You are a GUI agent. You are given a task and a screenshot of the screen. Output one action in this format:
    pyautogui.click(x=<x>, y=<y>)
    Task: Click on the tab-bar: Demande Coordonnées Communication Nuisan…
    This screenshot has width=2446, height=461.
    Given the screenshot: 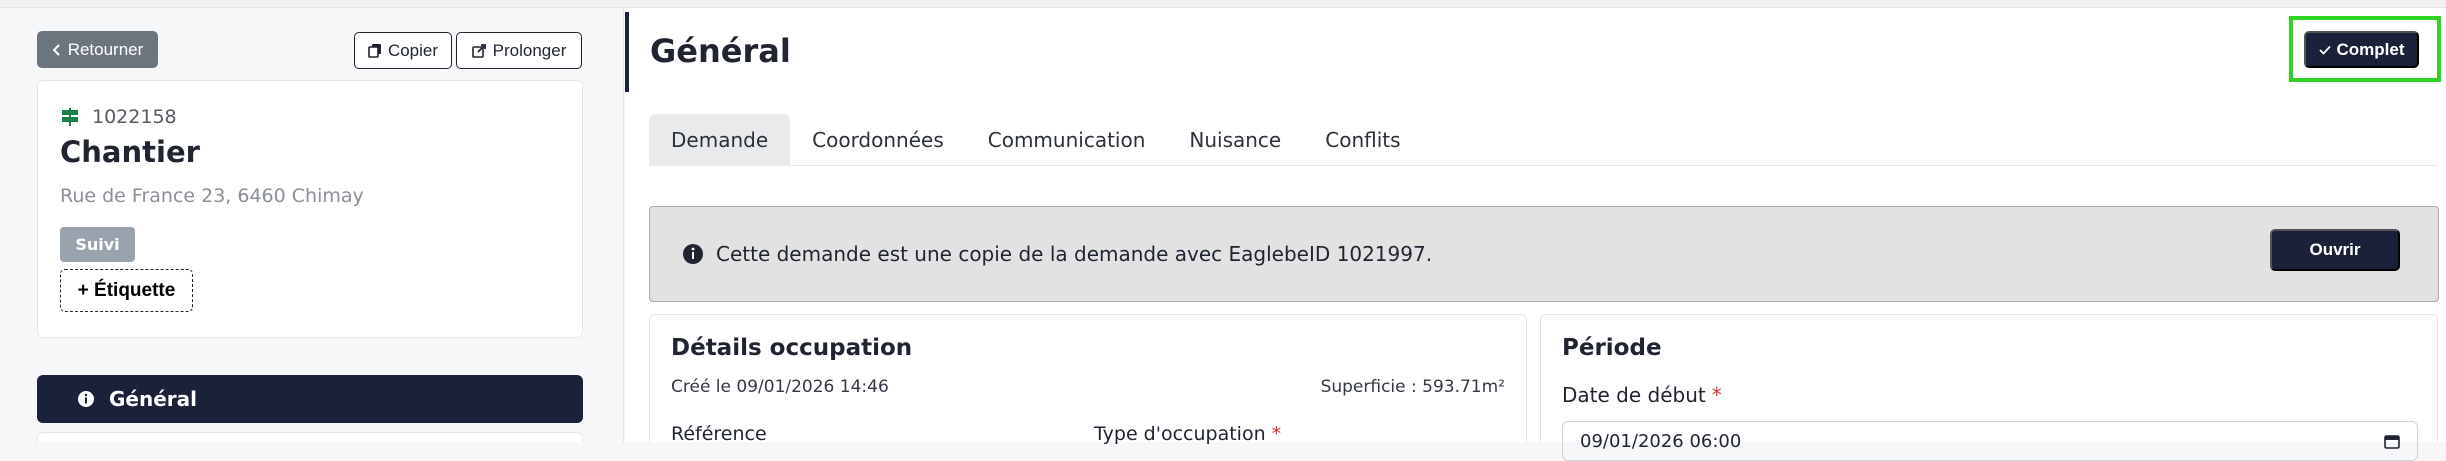 What is the action you would take?
    pyautogui.click(x=1543, y=140)
    